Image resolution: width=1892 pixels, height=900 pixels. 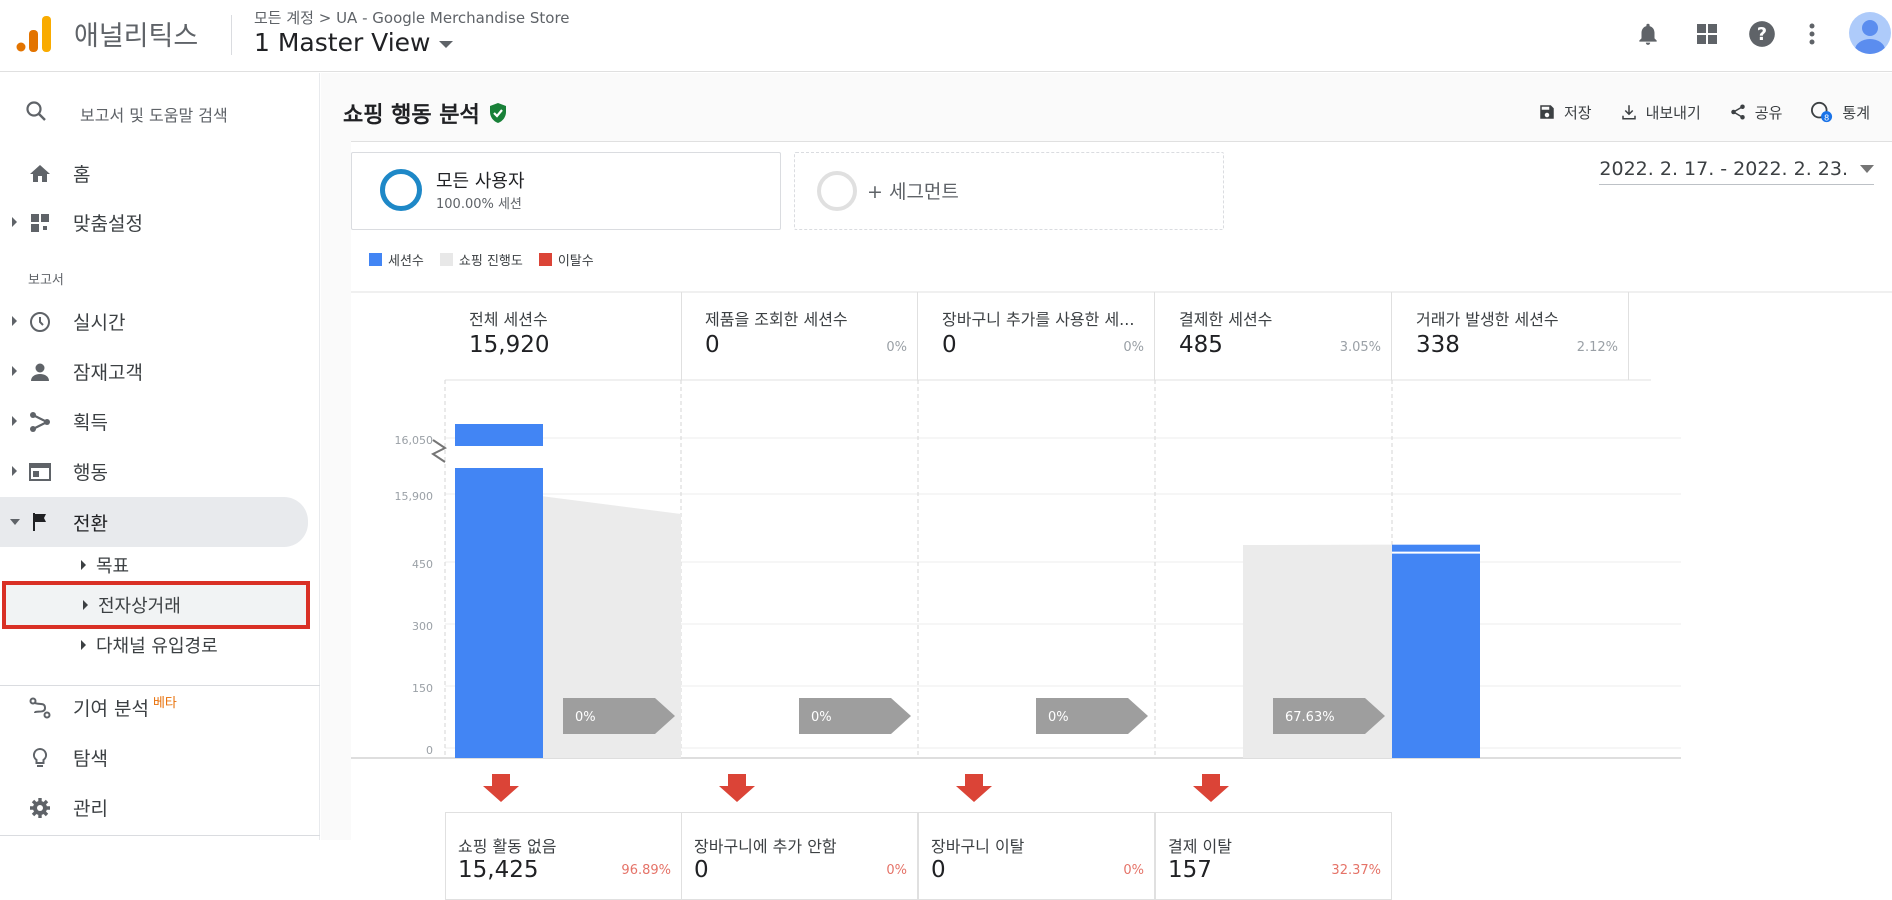 I want to click on reports-section-label: 보고서, so click(x=46, y=280).